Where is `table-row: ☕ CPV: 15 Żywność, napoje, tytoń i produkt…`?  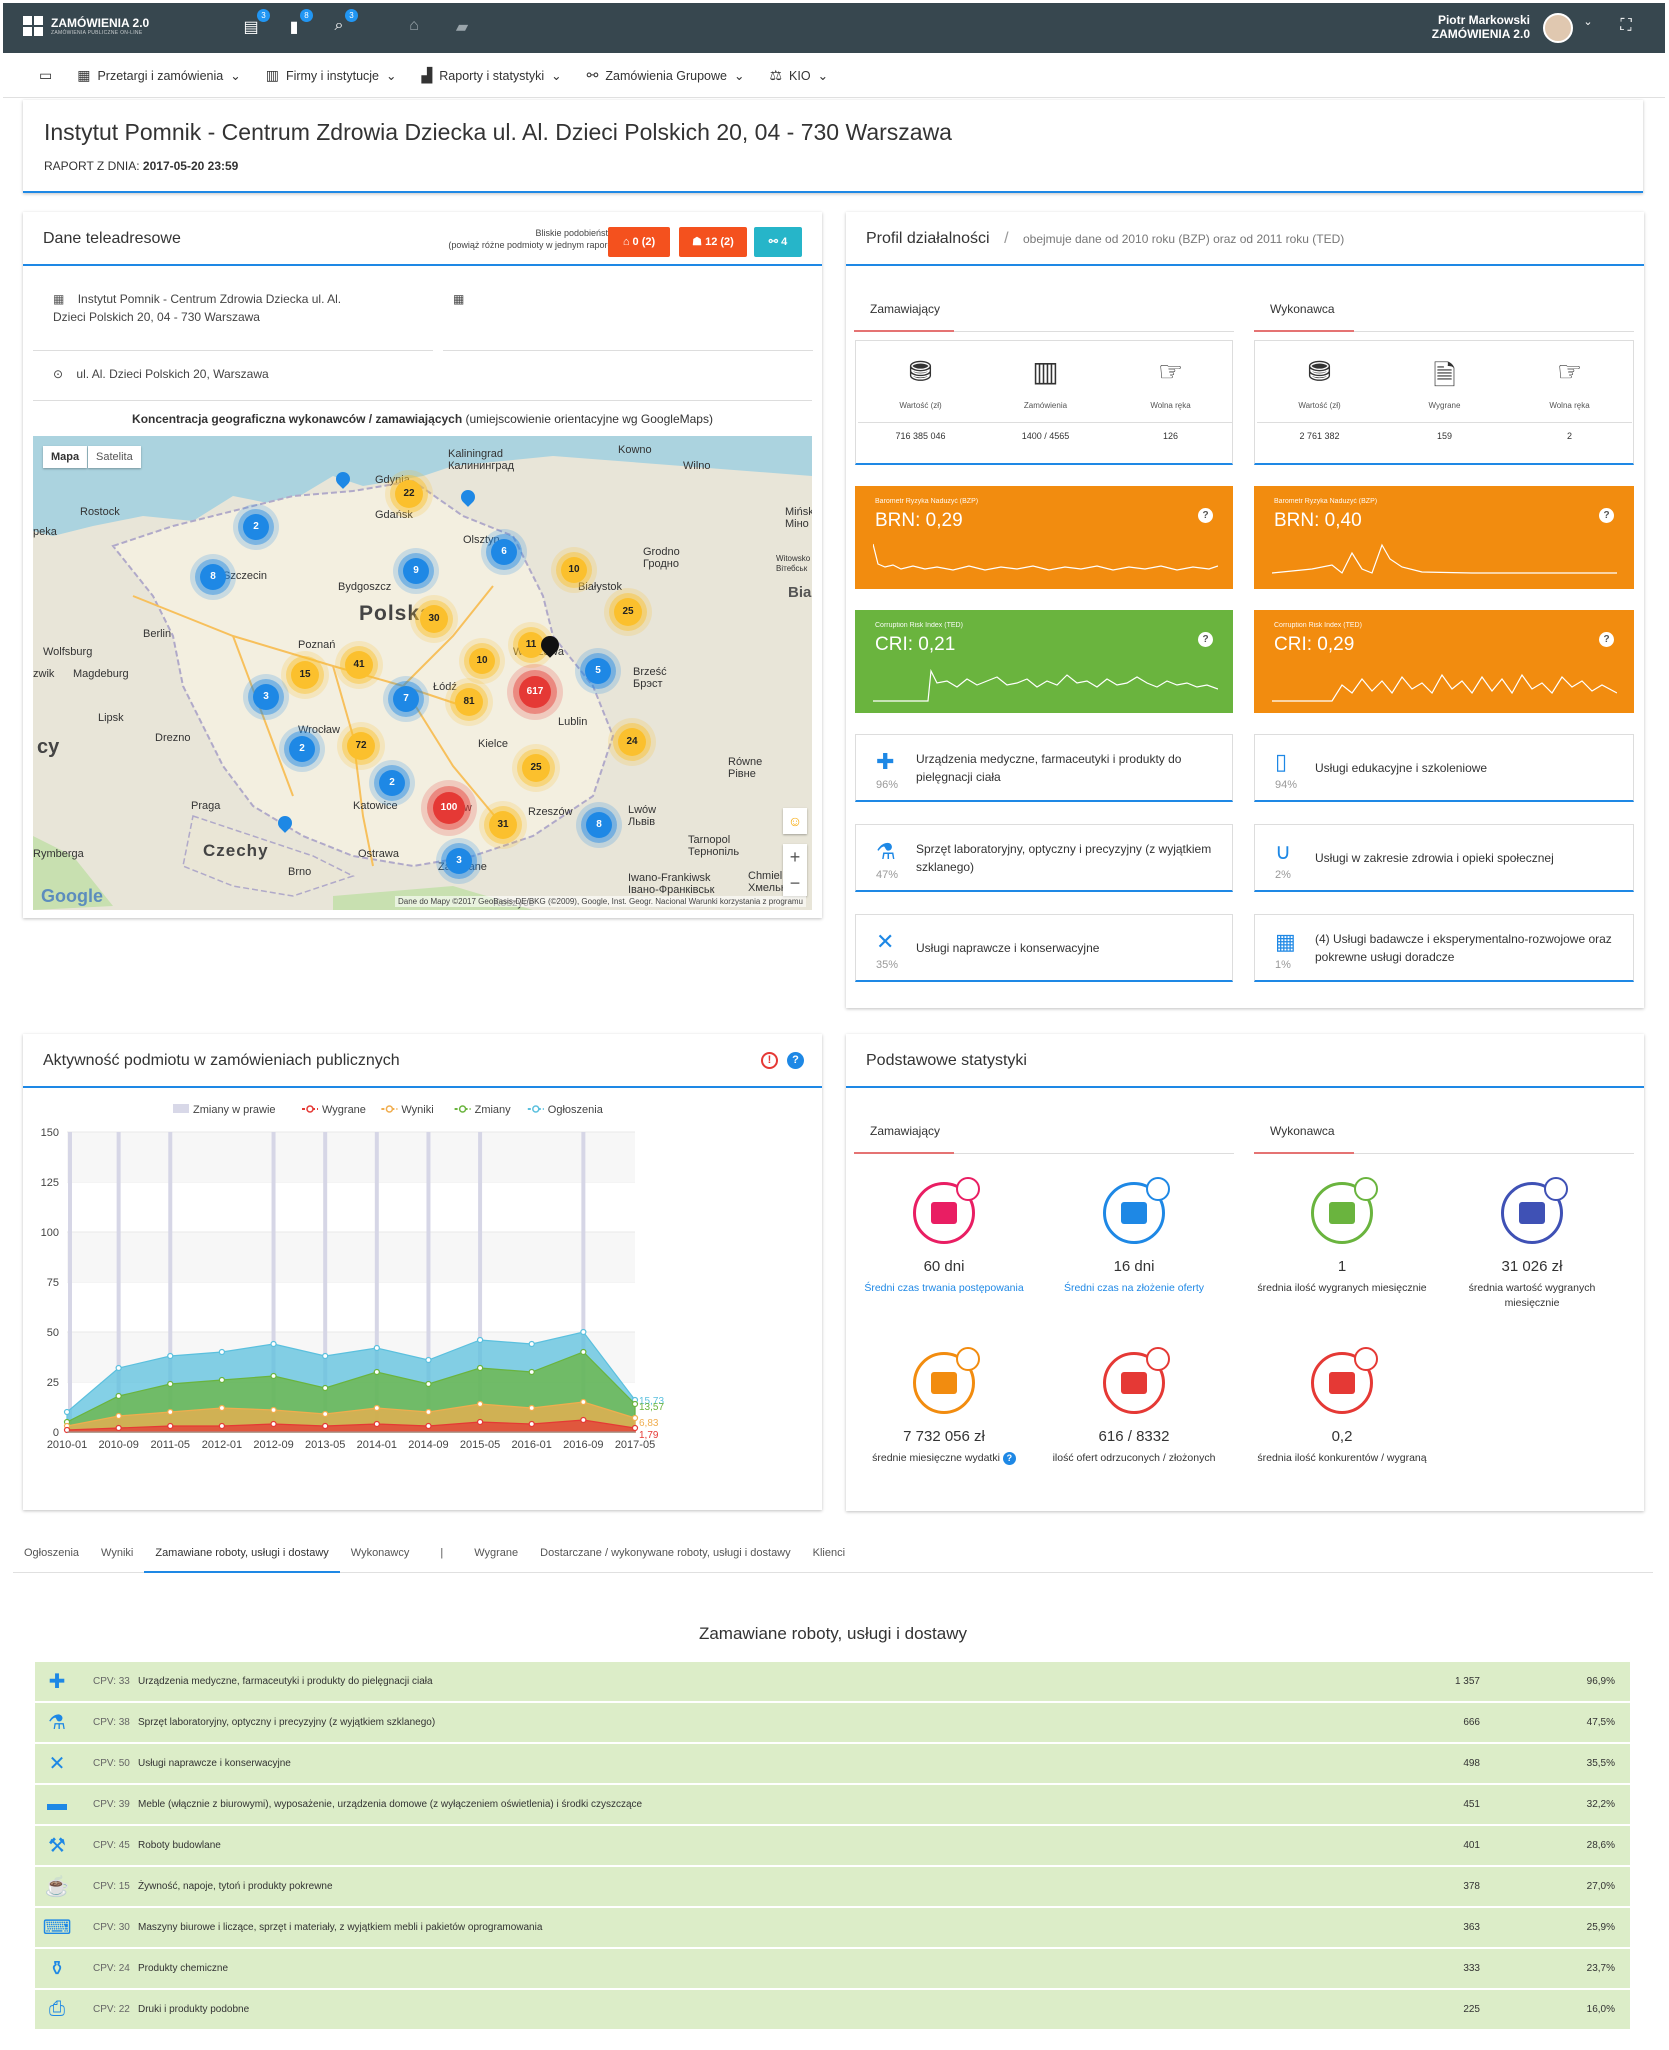 table-row: ☕ CPV: 15 Żywność, napoje, tytoń i produkt… is located at coordinates (832, 1887).